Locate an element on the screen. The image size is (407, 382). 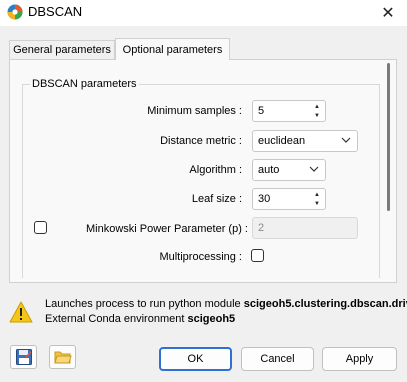
distance-metric-value: euclidean is located at coordinates (282, 141).